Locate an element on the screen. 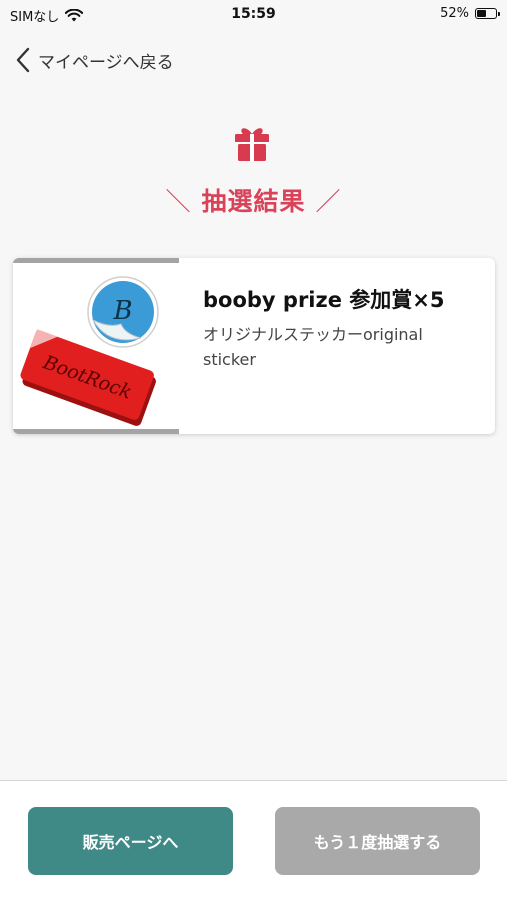 The width and height of the screenshot is (507, 901). draw-again-button: もう１度抽選する is located at coordinates (377, 841).